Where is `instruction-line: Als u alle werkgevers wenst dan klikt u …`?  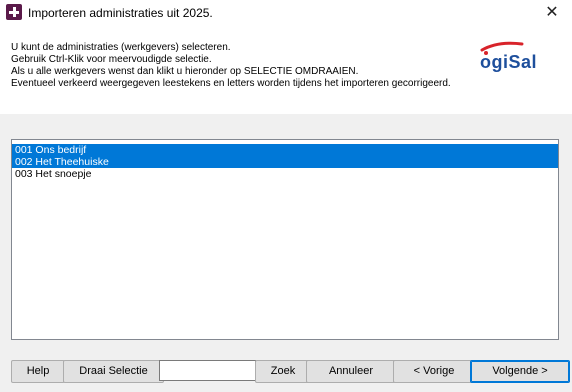 instruction-line: Als u alle werkgevers wenst dan klikt u … is located at coordinates (185, 71).